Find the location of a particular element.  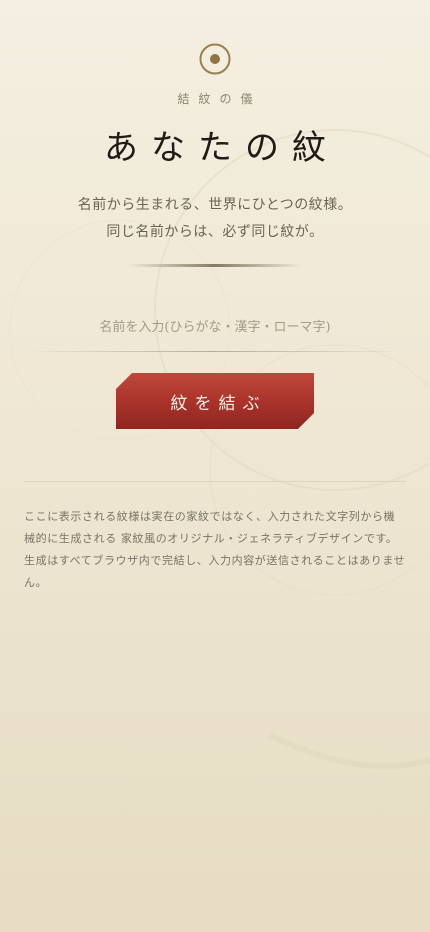

section-divider is located at coordinates (215, 481).